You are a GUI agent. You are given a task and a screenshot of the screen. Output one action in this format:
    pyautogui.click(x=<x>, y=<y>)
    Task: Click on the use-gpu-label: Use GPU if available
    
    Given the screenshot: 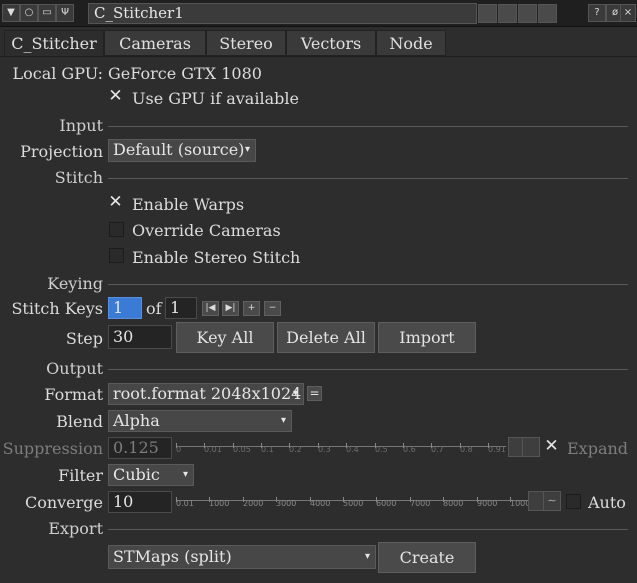 What is the action you would take?
    pyautogui.click(x=215, y=98)
    